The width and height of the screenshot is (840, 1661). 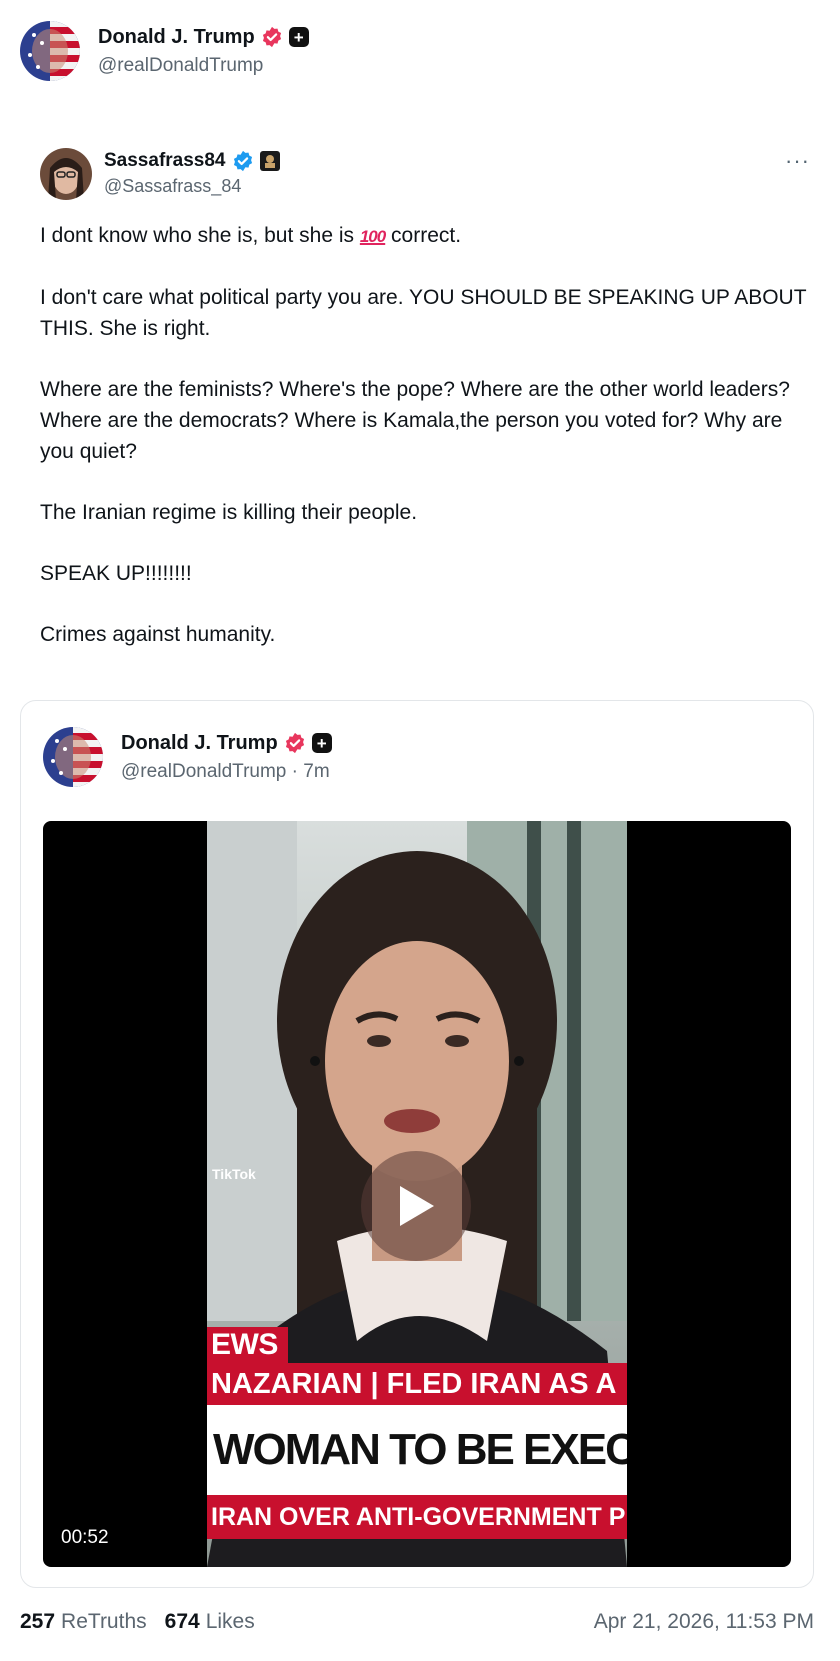 I want to click on play-button, so click(x=416, y=1206).